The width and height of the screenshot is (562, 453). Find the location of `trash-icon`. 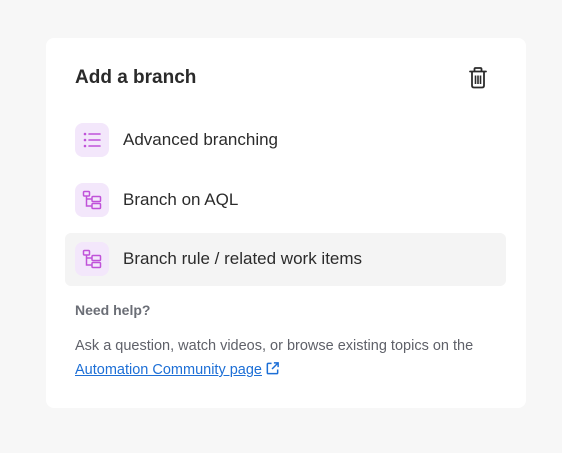

trash-icon is located at coordinates (478, 78).